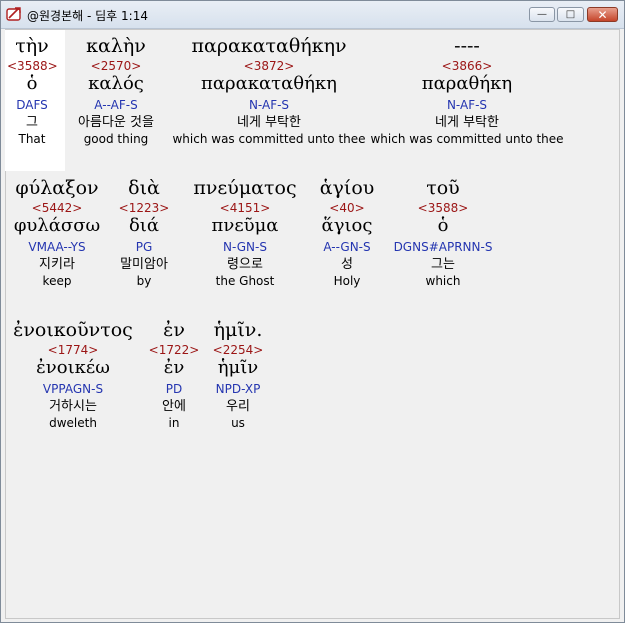  What do you see at coordinates (347, 247) in the screenshot?
I see `parse-code: A--GN-S` at bounding box center [347, 247].